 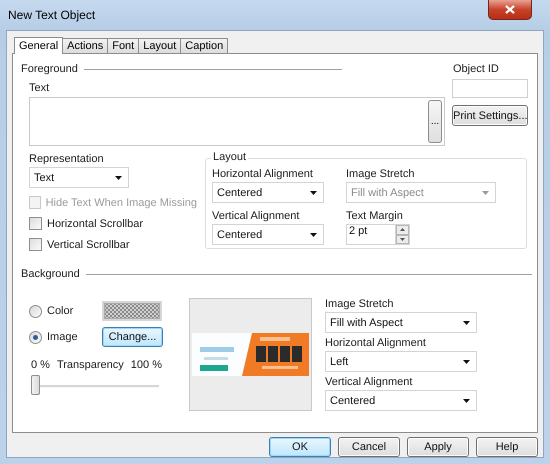 I want to click on tab: Caption, so click(x=204, y=45).